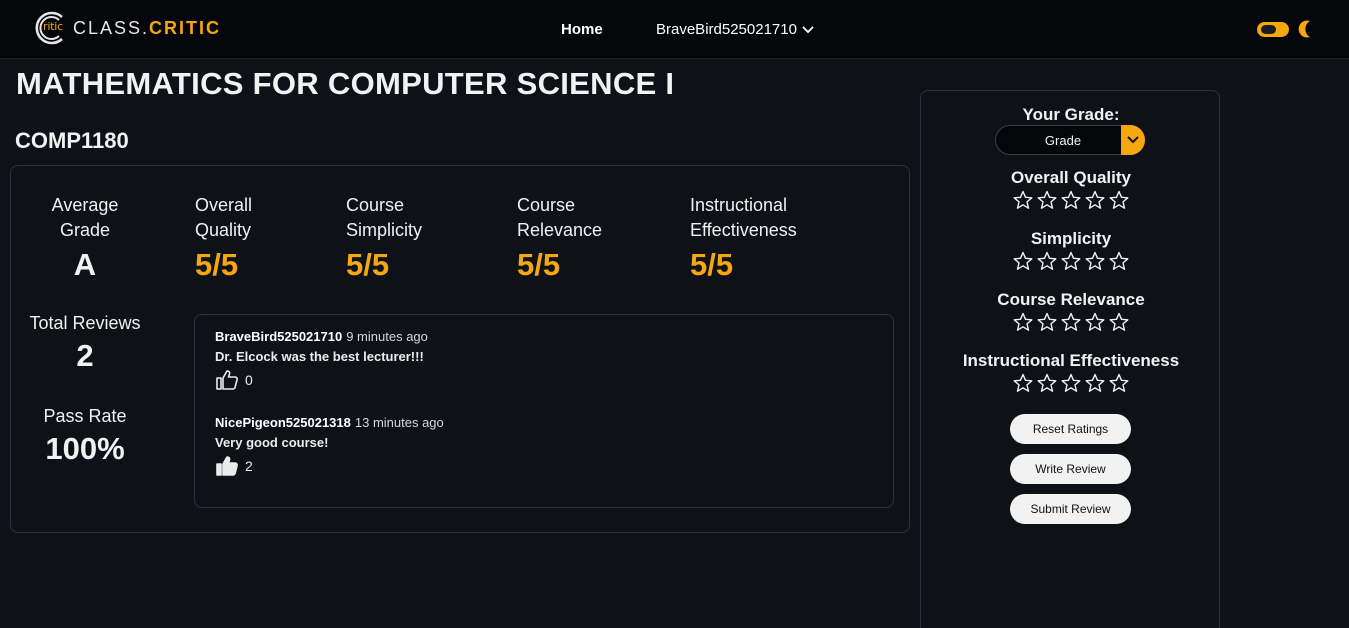 Image resolution: width=1349 pixels, height=628 pixels. I want to click on toggle-knob, so click(1268, 29).